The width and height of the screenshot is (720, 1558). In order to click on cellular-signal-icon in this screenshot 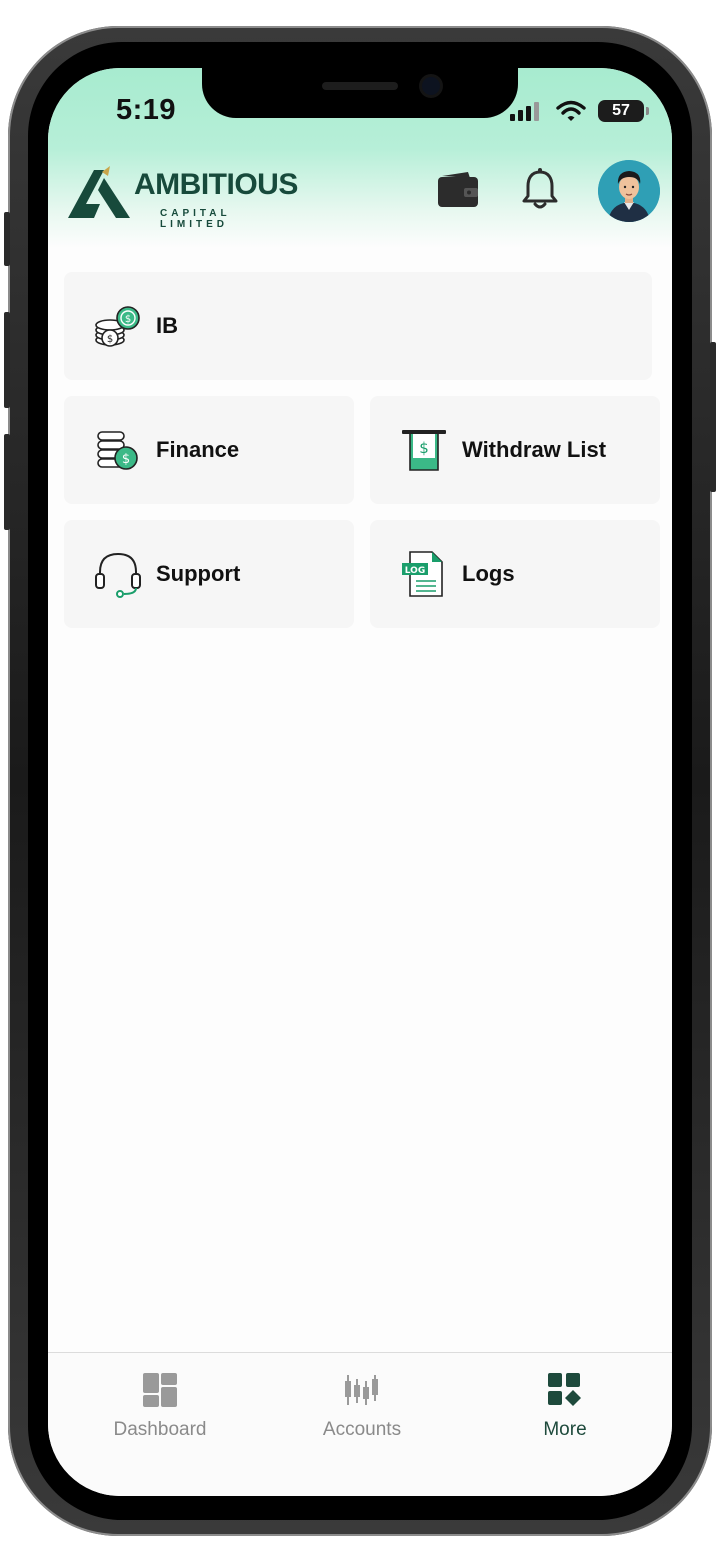, I will do `click(524, 111)`.